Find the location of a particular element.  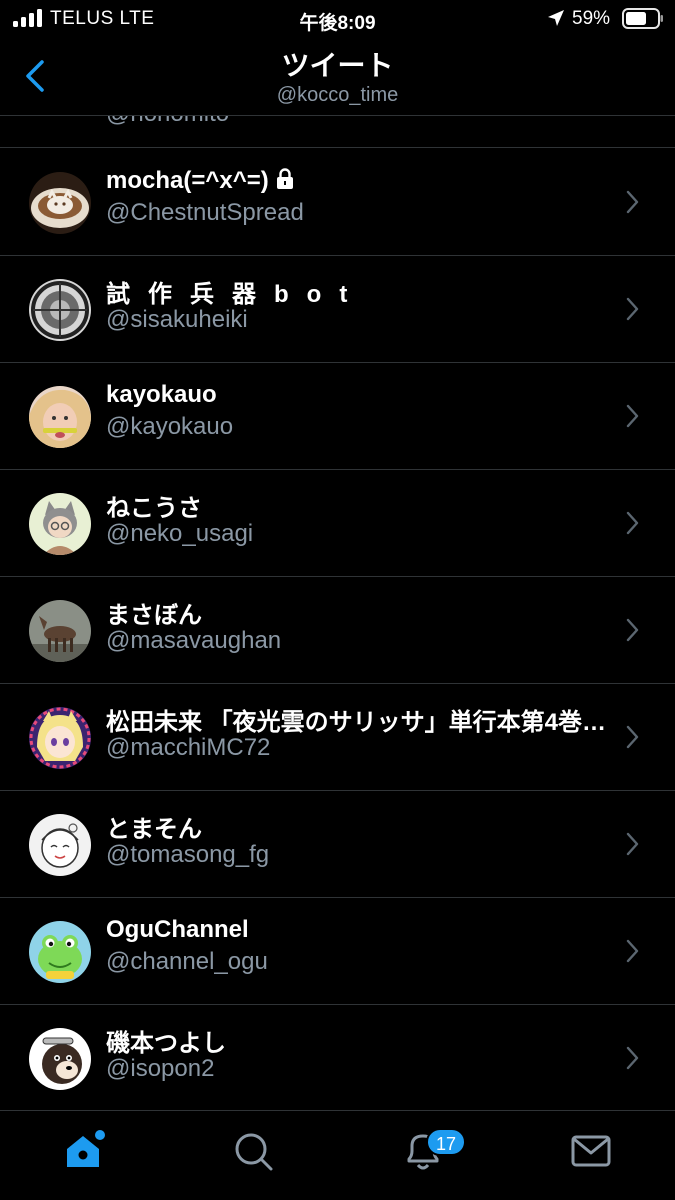

location-arrow-icon is located at coordinates (556, 18).